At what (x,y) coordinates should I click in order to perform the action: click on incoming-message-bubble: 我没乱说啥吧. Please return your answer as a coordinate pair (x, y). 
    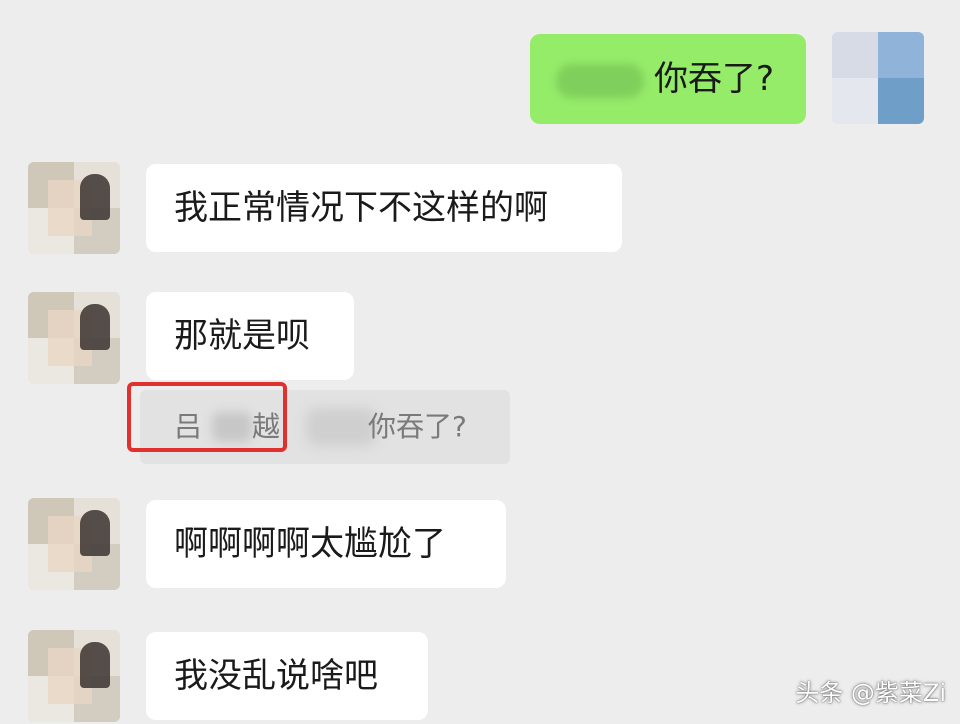
    Looking at the image, I should click on (287, 676).